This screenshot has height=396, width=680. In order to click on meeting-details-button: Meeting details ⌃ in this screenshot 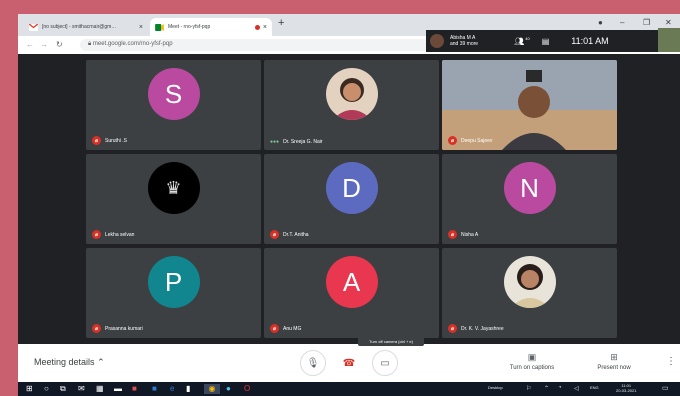, I will do `click(69, 362)`.